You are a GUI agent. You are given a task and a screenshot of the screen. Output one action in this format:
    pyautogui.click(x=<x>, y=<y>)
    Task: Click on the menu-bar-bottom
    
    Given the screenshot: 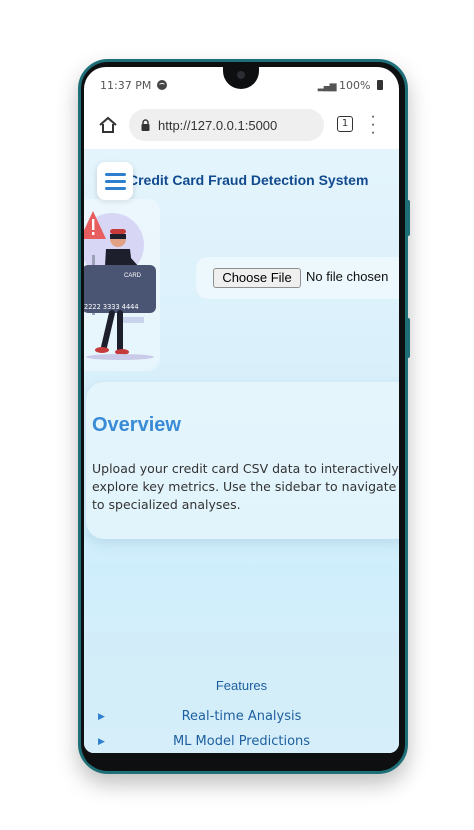 What is the action you would take?
    pyautogui.click(x=115, y=188)
    